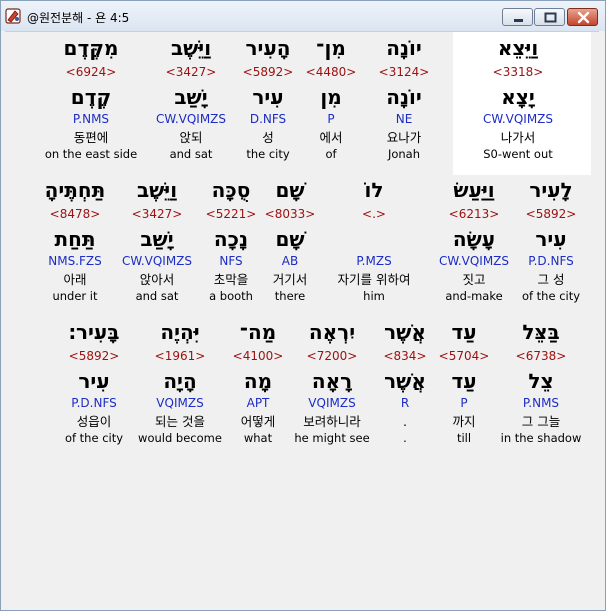  Describe the element at coordinates (404, 48) in the screenshot. I see `hebrew-word: יוֹנָה` at that location.